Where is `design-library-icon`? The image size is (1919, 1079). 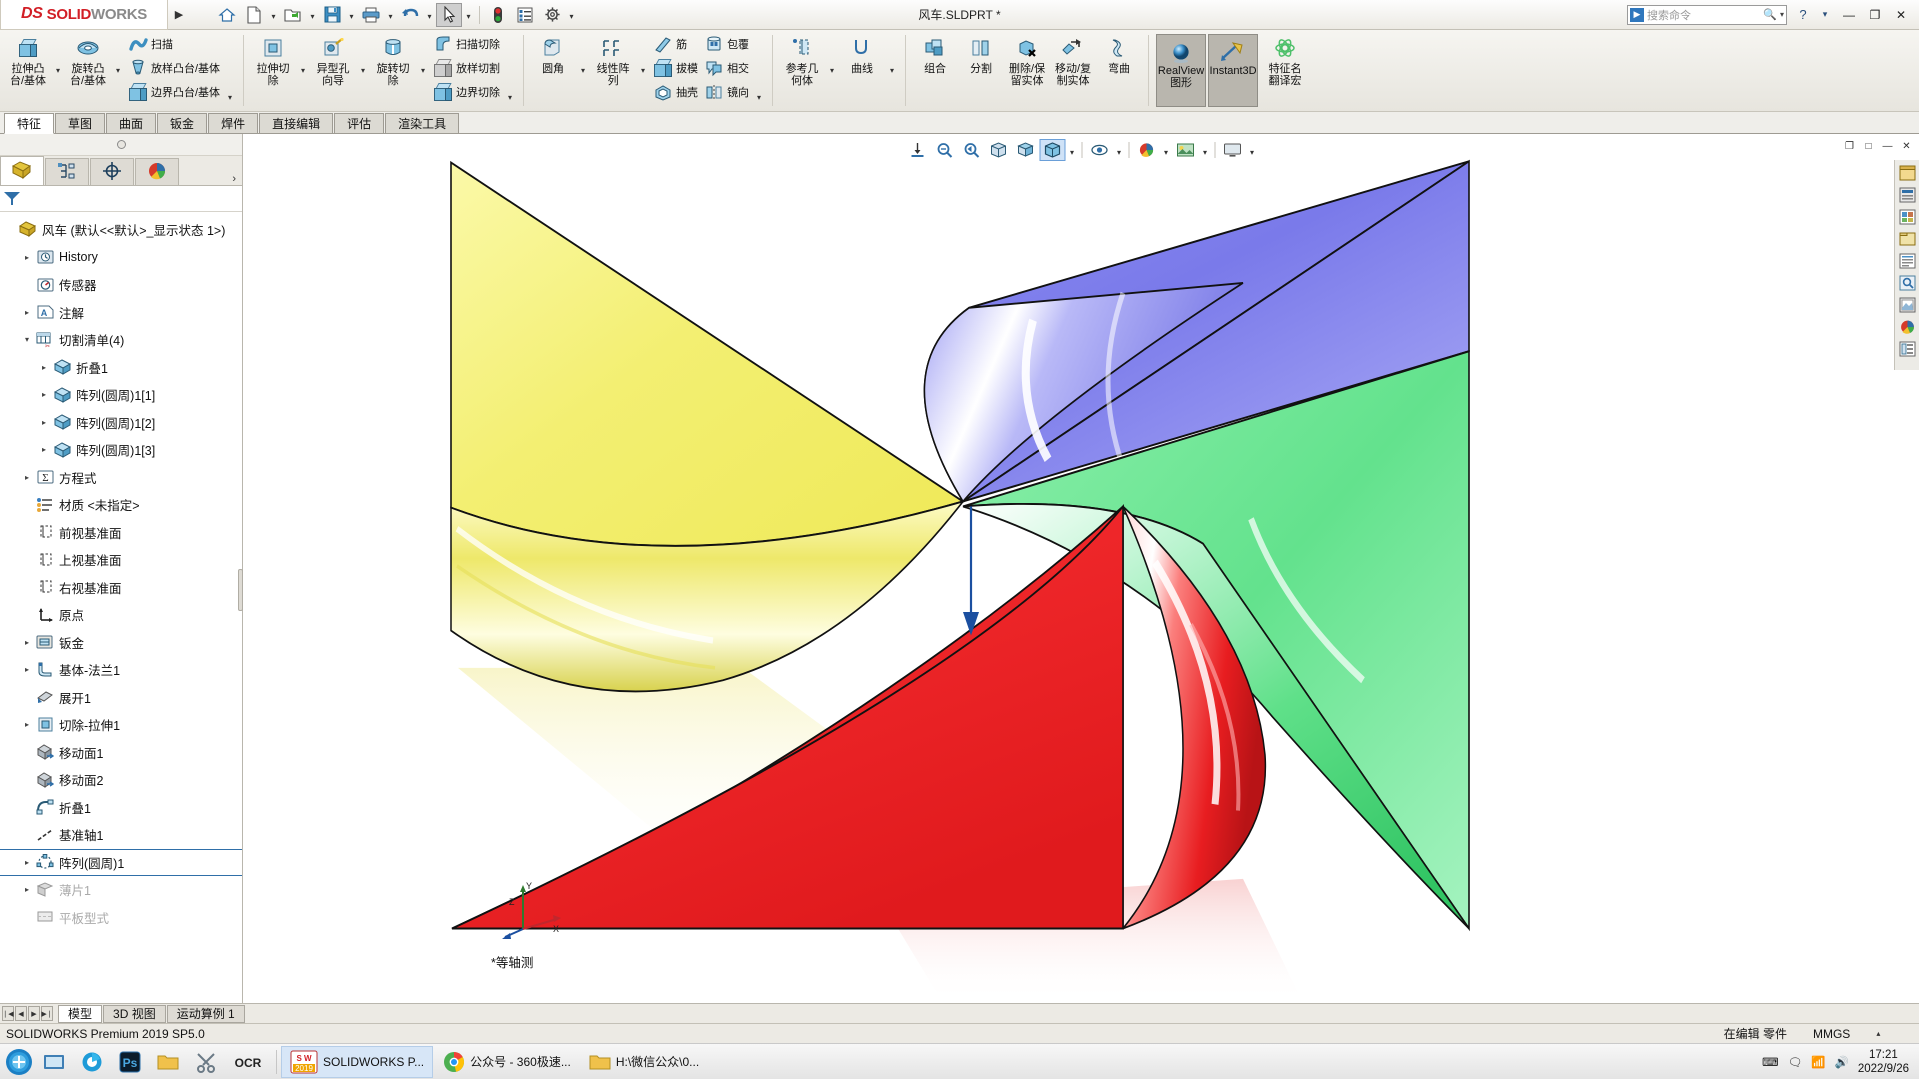
design-library-icon is located at coordinates (1907, 239).